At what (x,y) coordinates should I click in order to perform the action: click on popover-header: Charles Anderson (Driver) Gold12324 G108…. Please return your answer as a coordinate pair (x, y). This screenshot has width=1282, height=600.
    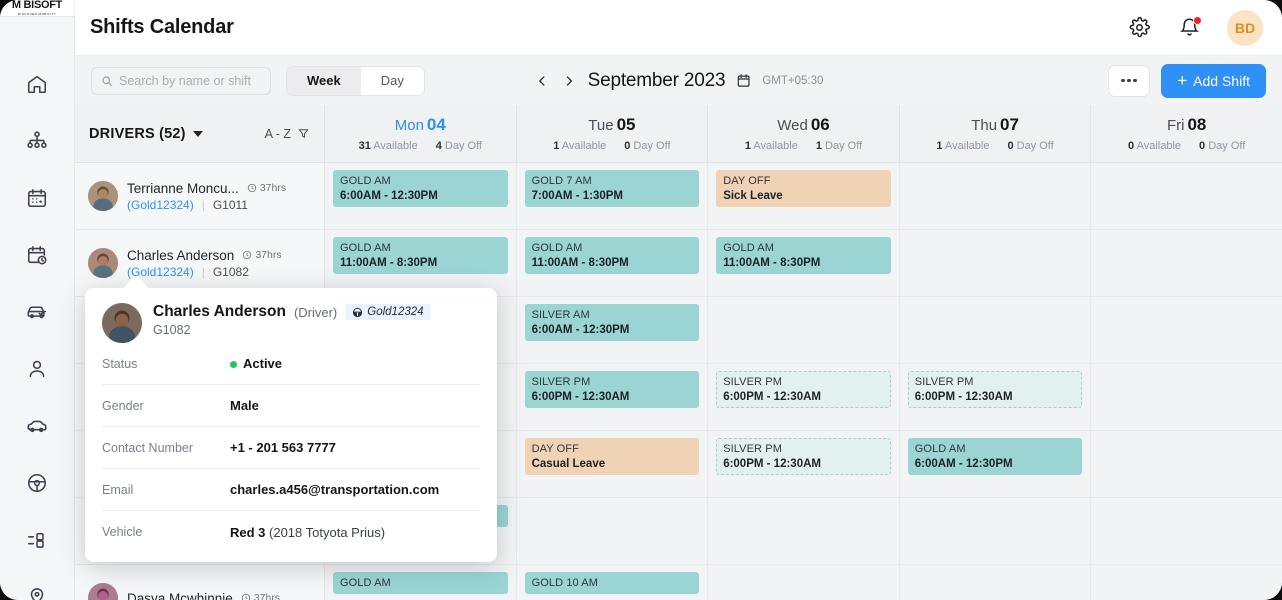
    Looking at the image, I should click on (291, 323).